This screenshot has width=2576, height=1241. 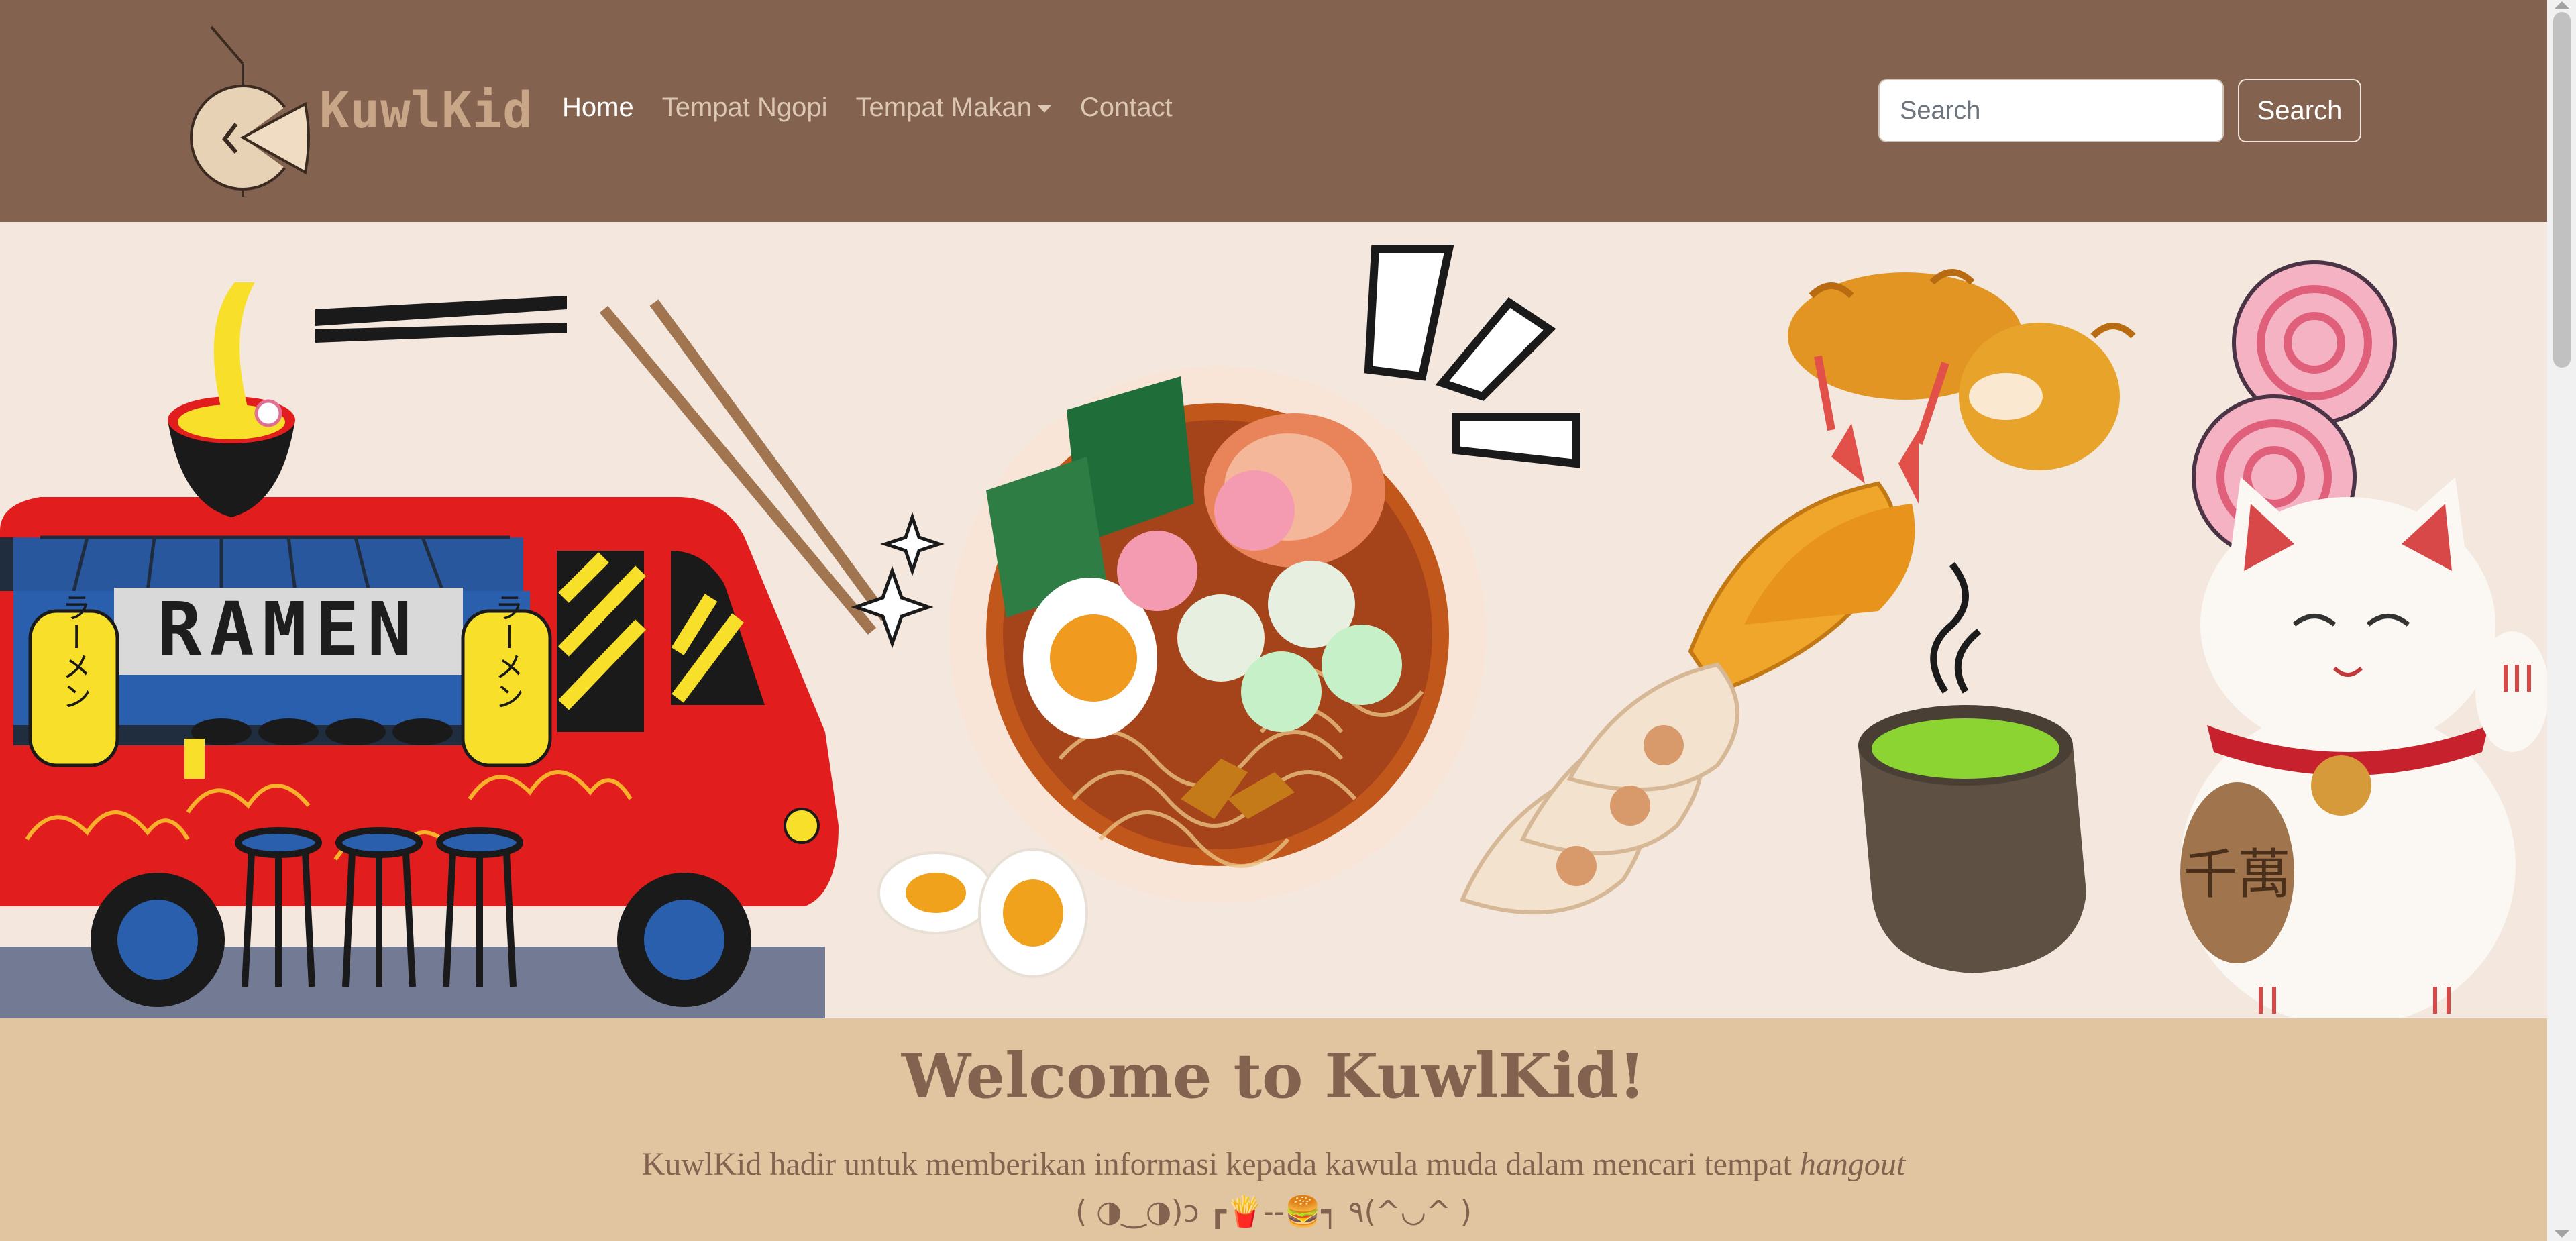 I want to click on scrollbar-thumb, so click(x=2562, y=190).